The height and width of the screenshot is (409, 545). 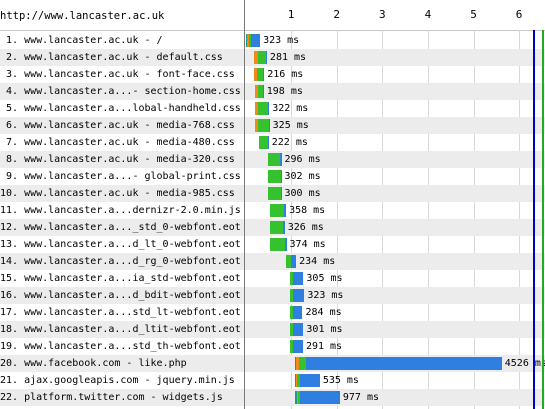 What do you see at coordinates (382, 14) in the screenshot?
I see `scale-tick-3: 3` at bounding box center [382, 14].